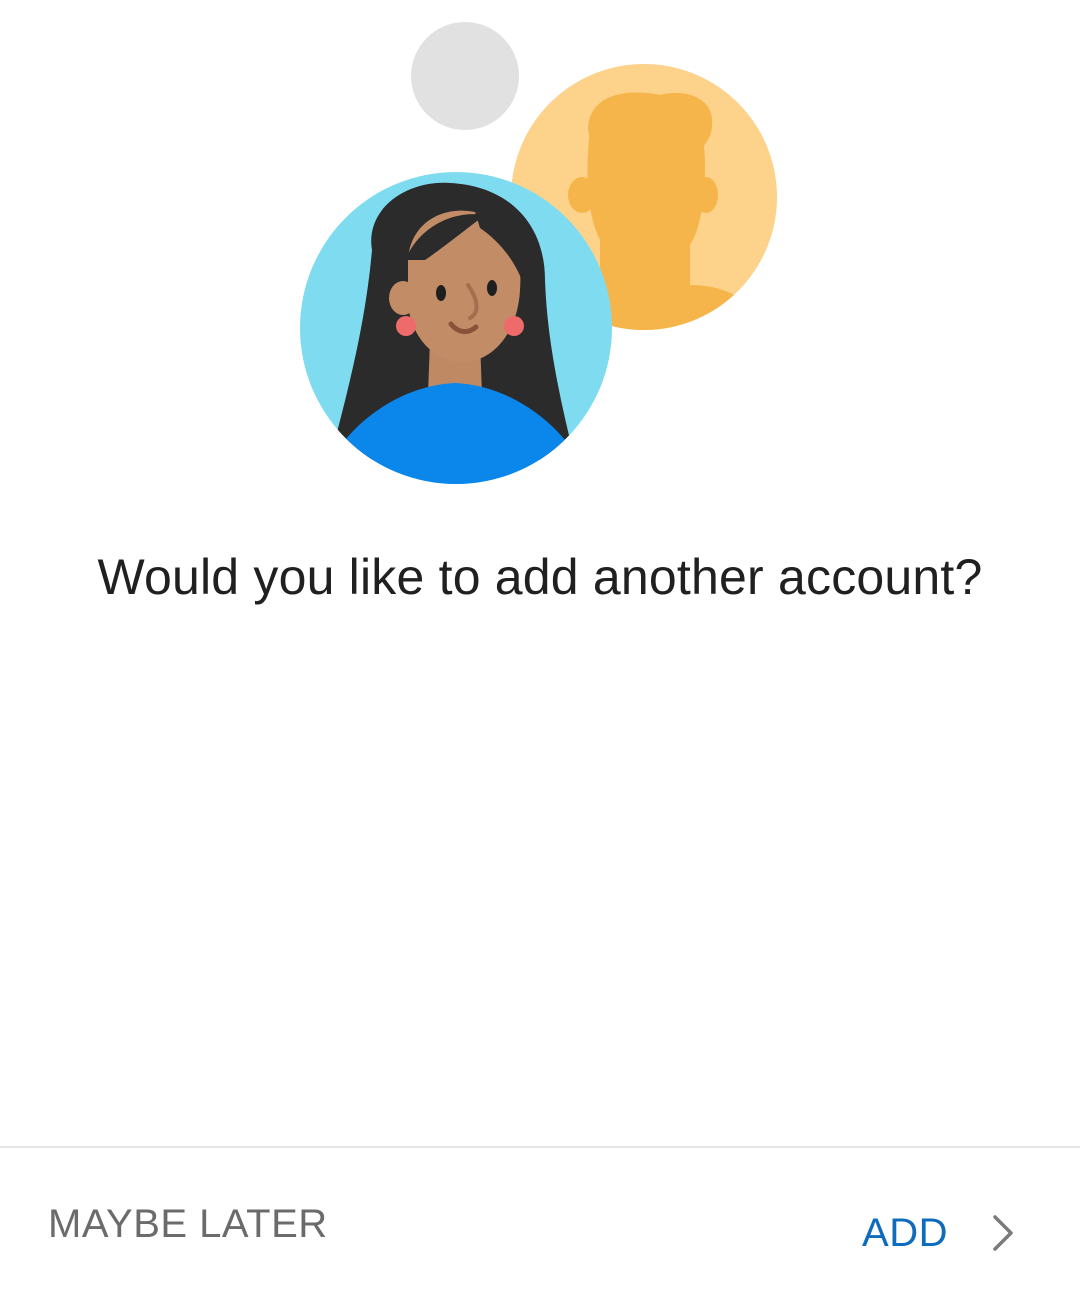 Image resolution: width=1080 pixels, height=1292 pixels. Describe the element at coordinates (188, 1224) in the screenshot. I see `maybe-later-button: MAYBE LATER` at that location.